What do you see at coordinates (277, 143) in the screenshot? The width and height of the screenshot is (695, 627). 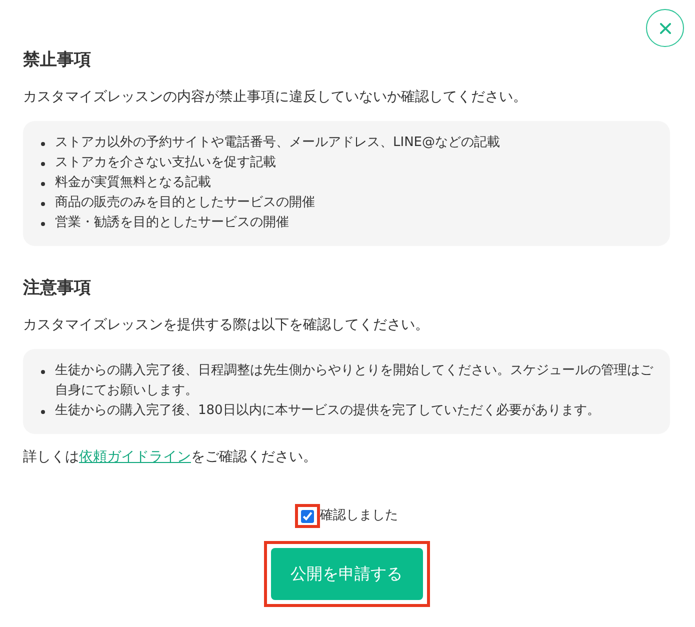 I see `list-item-text: ストアカ以外の予約サイトや電話番号、メールアドレス、LINE@などの記載` at bounding box center [277, 143].